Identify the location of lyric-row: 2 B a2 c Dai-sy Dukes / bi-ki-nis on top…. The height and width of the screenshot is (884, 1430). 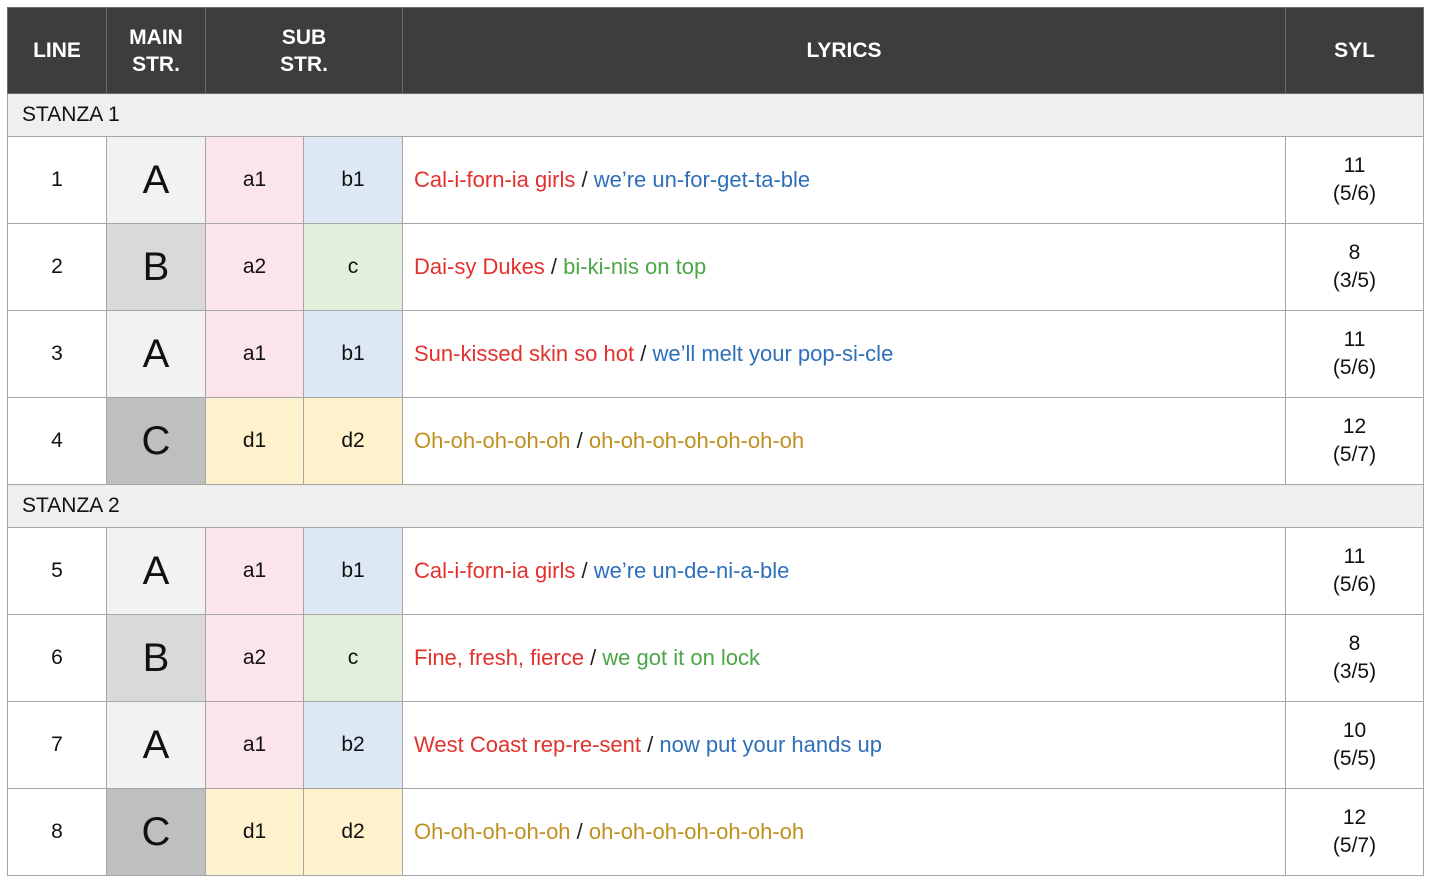
(715, 267).